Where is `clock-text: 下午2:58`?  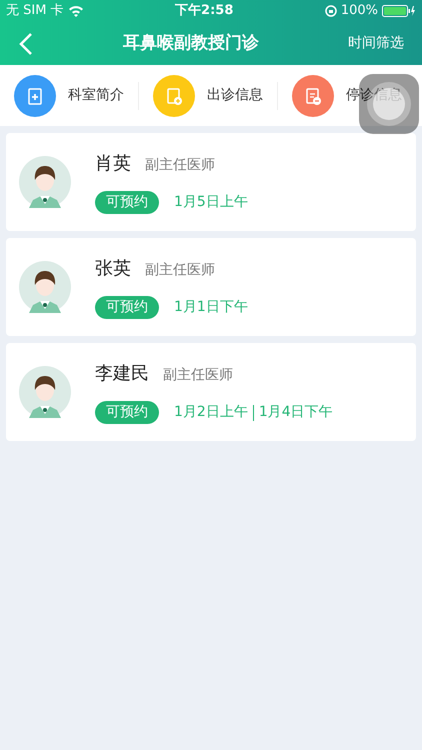
clock-text: 下午2:58 is located at coordinates (204, 11).